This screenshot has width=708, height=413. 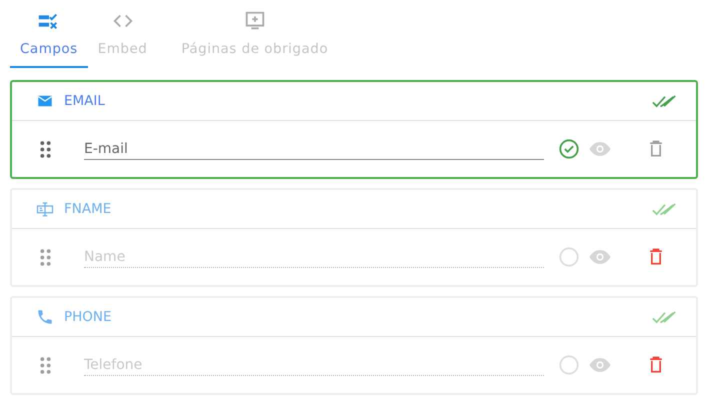 I want to click on tab: Embed, so click(x=123, y=34).